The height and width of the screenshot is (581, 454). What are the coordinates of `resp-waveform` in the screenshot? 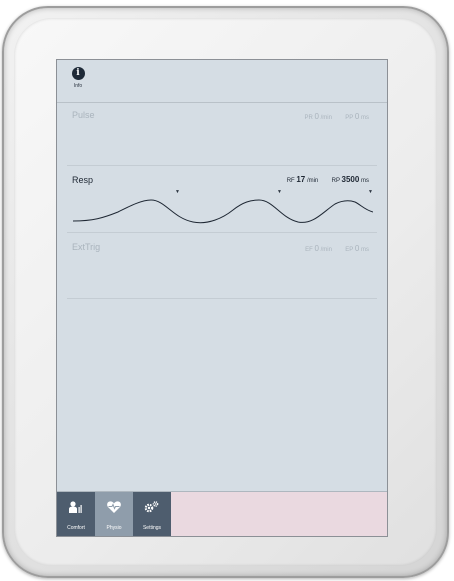 It's located at (223, 211).